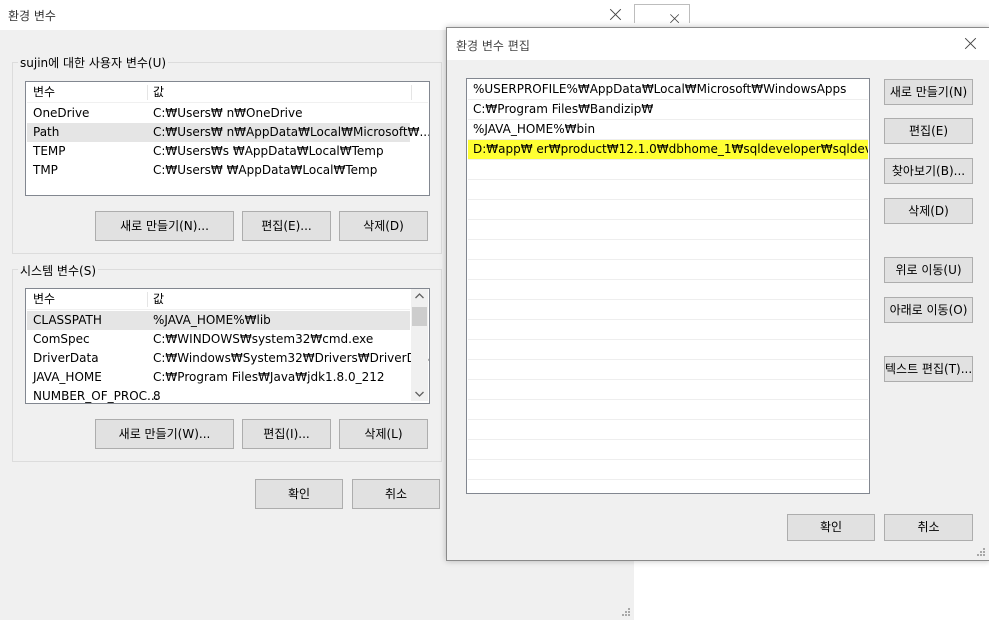  Describe the element at coordinates (419, 296) in the screenshot. I see `scroll-up-icon` at that location.